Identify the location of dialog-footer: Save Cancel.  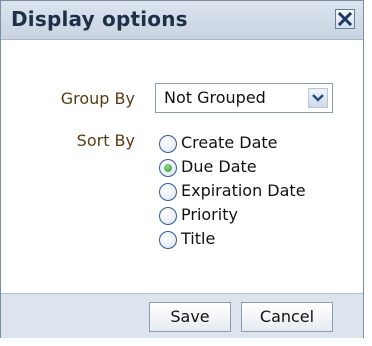
(182, 315).